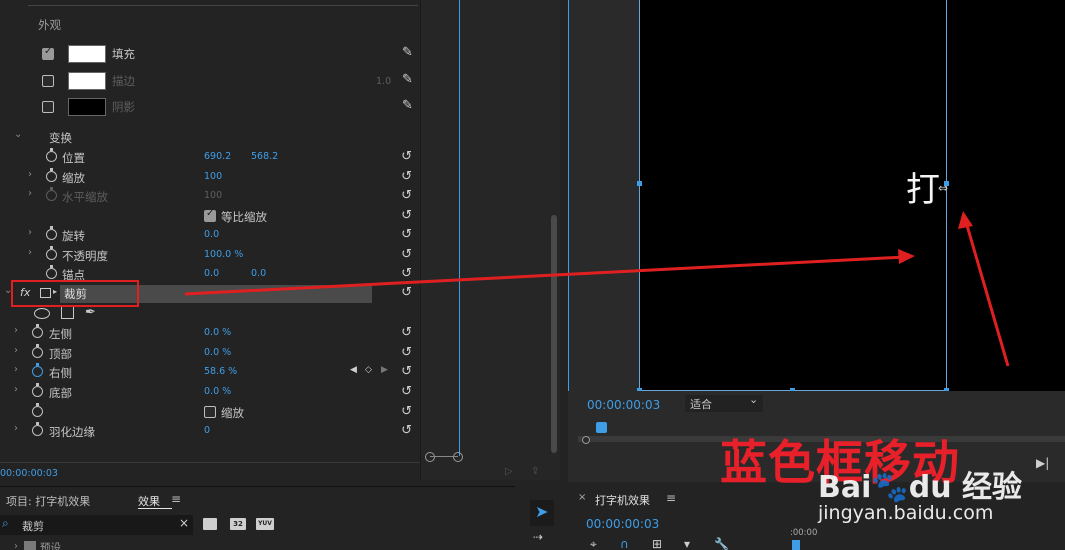  Describe the element at coordinates (545, 275) in the screenshot. I see `arrow-to-video` at that location.